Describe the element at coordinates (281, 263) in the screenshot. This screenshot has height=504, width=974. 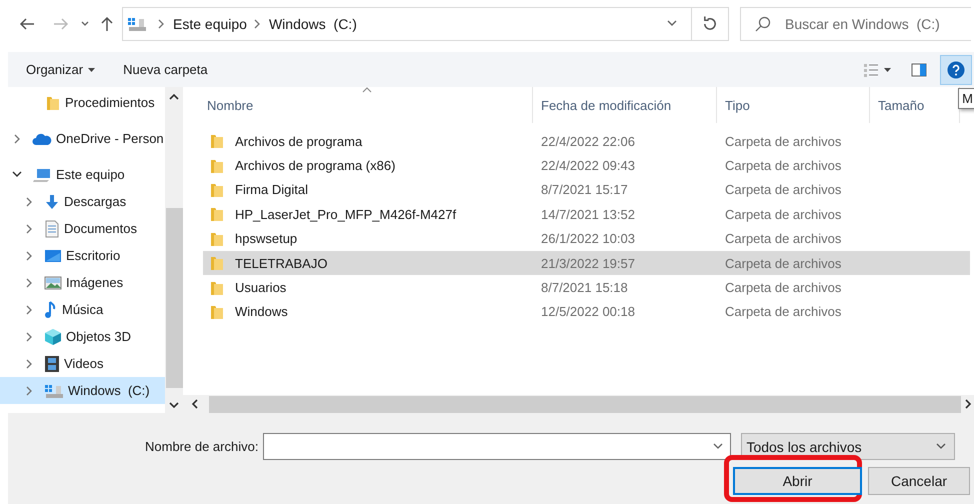
I see `file-name: TELETRABAJO` at that location.